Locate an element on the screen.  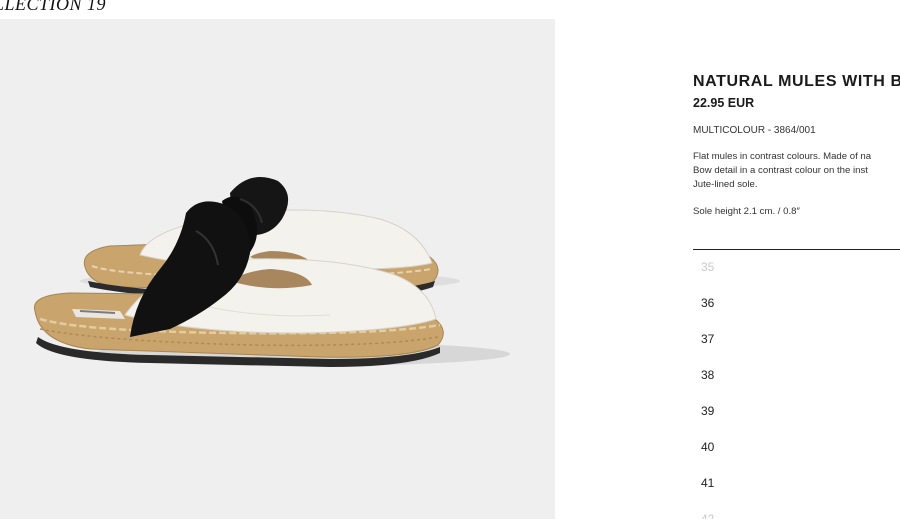
size-divider is located at coordinates (796, 249).